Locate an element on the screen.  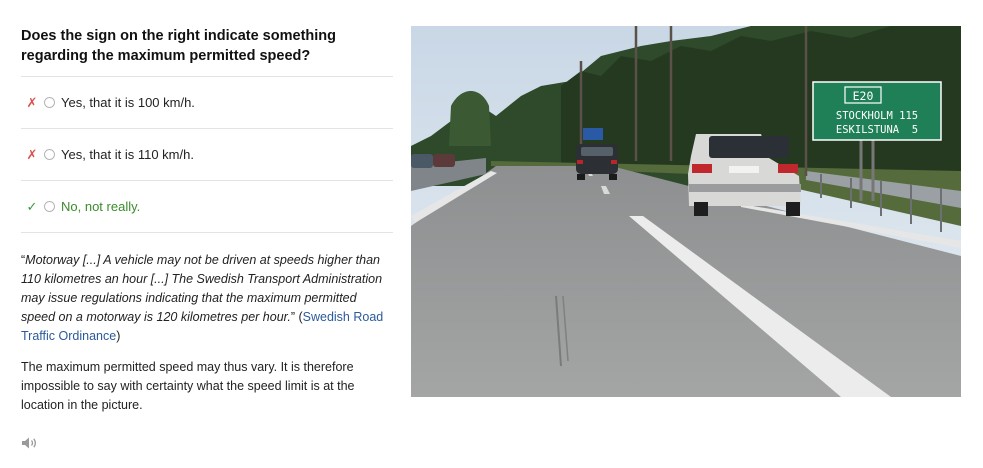
speaker-icon is located at coordinates (30, 443).